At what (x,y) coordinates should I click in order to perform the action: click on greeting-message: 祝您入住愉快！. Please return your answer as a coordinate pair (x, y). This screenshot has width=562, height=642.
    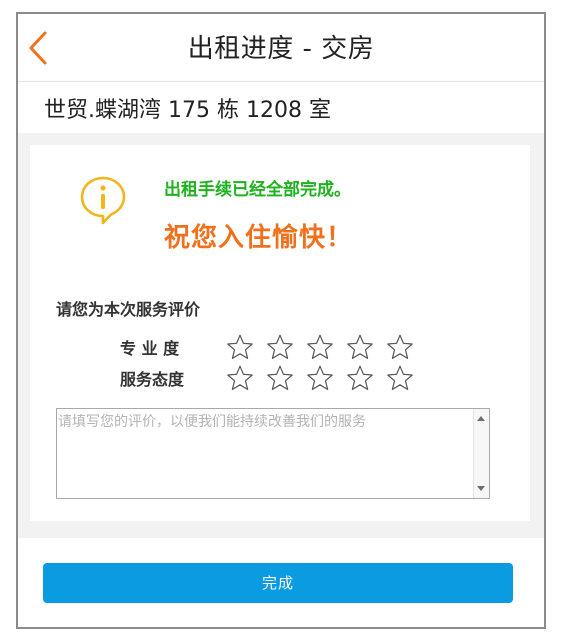
    Looking at the image, I should click on (259, 238).